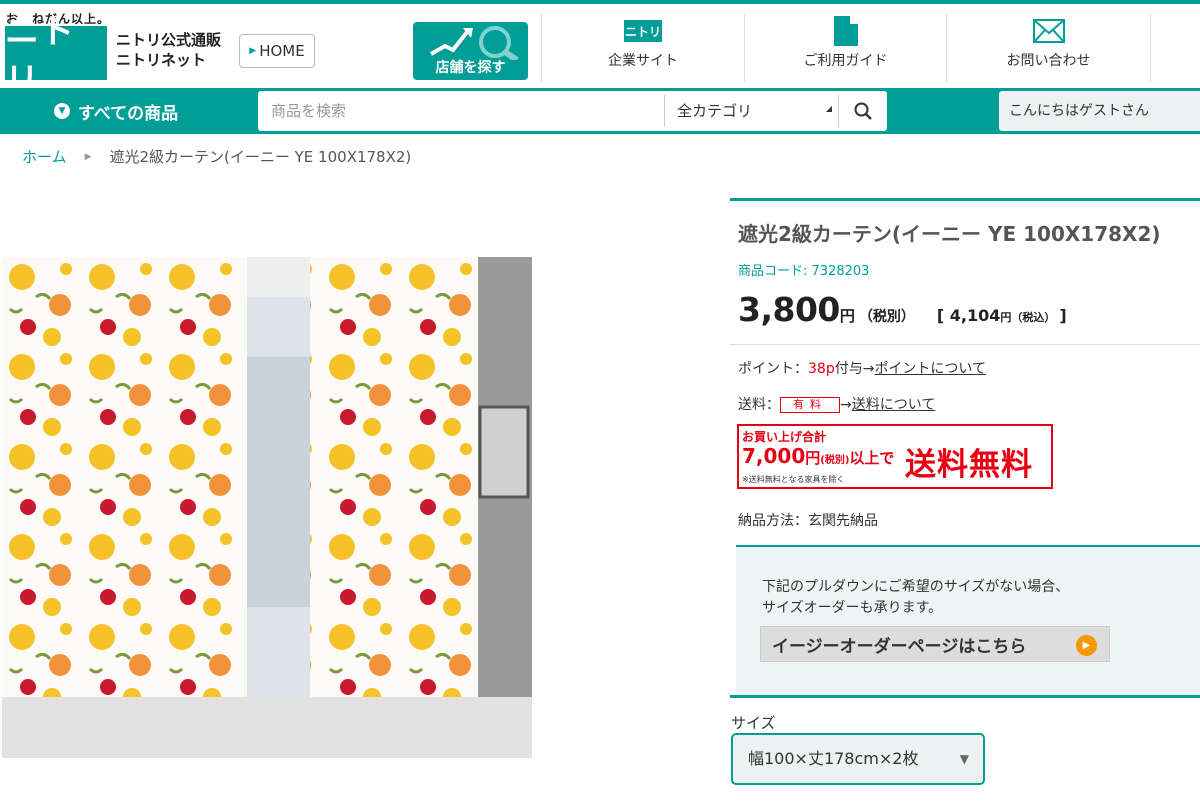 The image size is (1200, 809). What do you see at coordinates (886, 317) in the screenshot?
I see `price-tax-note: （税別）` at bounding box center [886, 317].